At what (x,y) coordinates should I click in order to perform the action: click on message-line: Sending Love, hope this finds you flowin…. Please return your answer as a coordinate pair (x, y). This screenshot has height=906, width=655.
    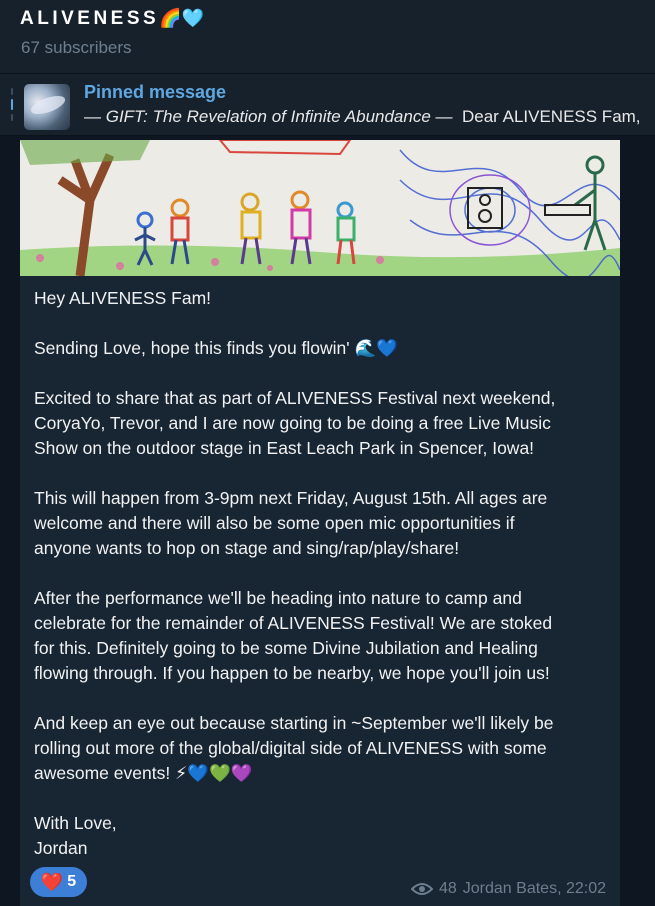
    Looking at the image, I should click on (216, 348).